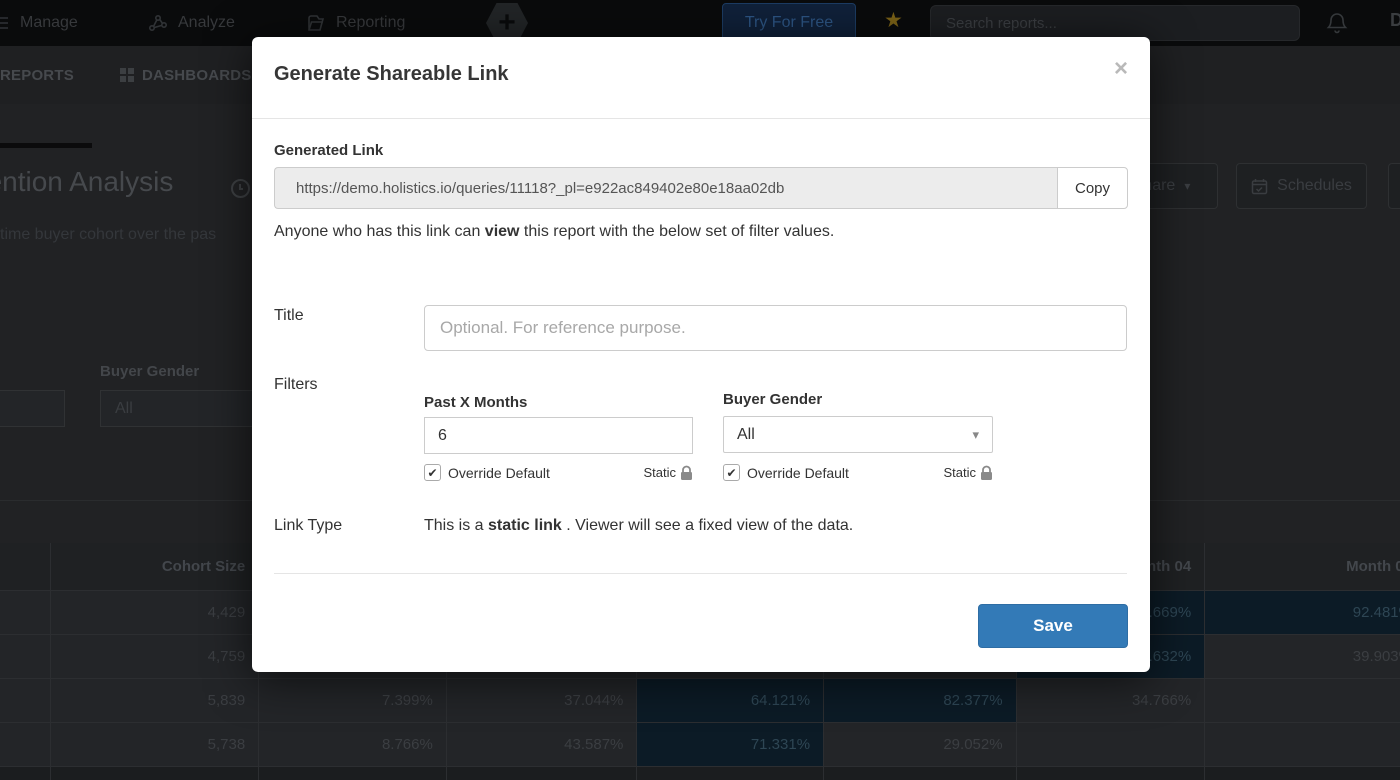 The height and width of the screenshot is (780, 1400). I want to click on table-row: 5,738 8.766% 43.587% 71.331% 29.052%, so click(700, 745).